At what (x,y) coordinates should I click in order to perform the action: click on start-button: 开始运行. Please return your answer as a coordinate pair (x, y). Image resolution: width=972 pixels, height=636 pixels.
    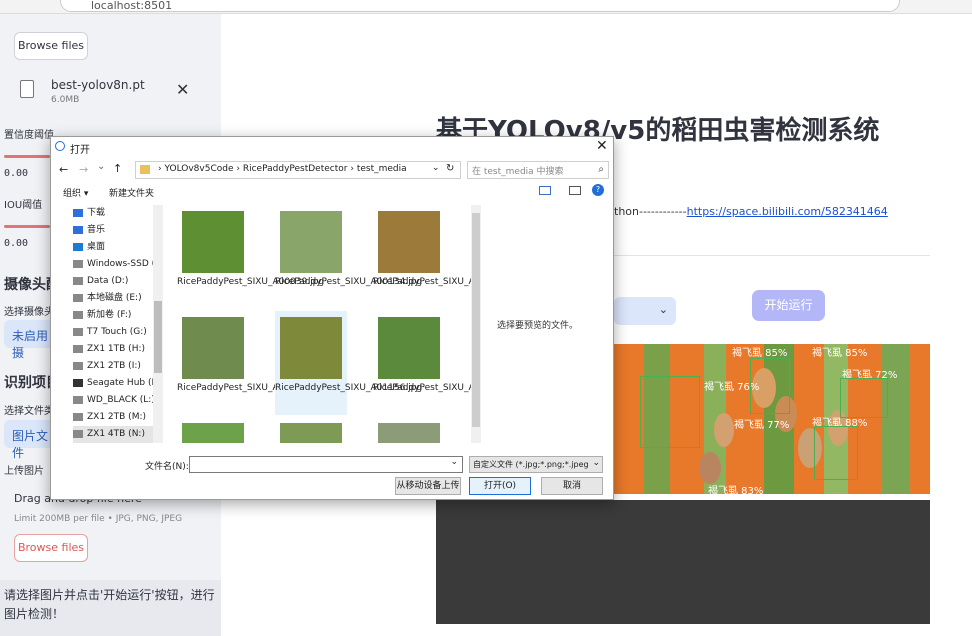
    Looking at the image, I should click on (788, 305).